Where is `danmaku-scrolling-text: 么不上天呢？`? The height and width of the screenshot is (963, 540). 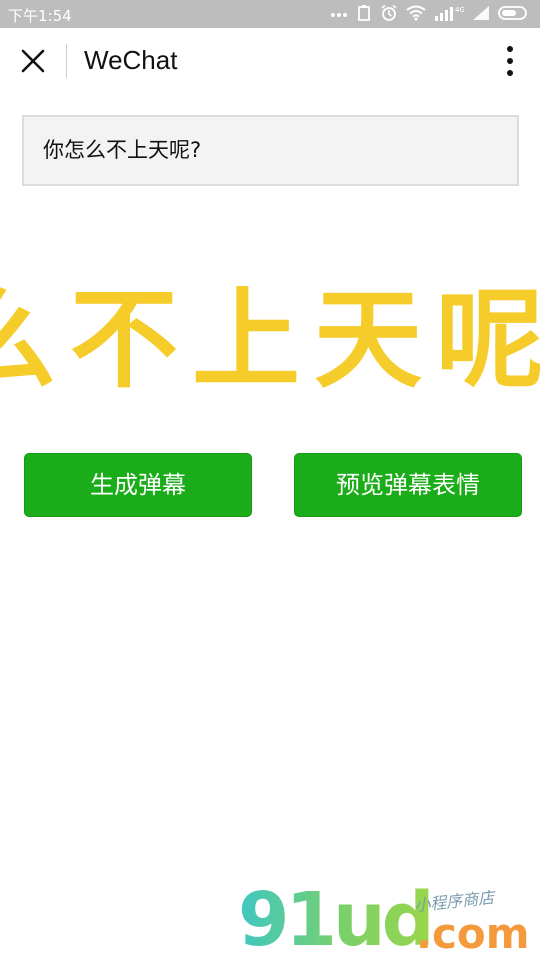 danmaku-scrolling-text: 么不上天呢？ is located at coordinates (270, 340).